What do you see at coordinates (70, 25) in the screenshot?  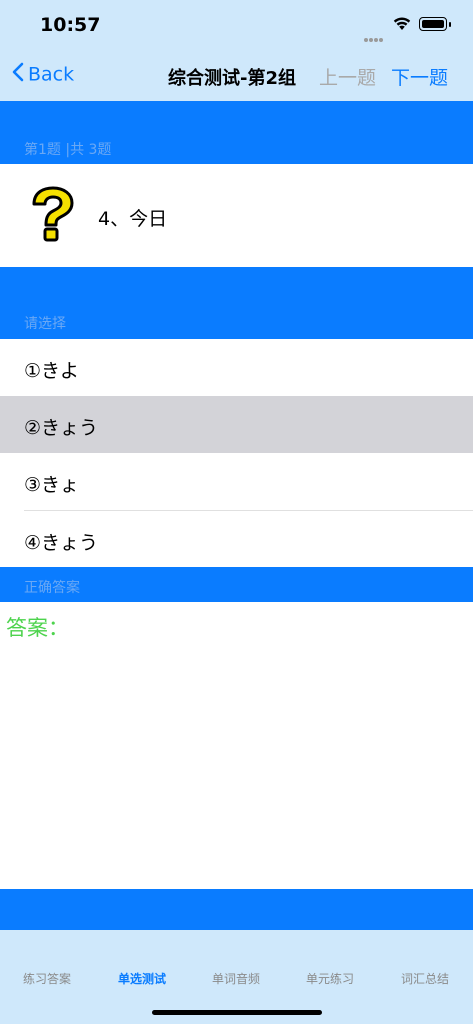 I see `status-time: 10:57` at bounding box center [70, 25].